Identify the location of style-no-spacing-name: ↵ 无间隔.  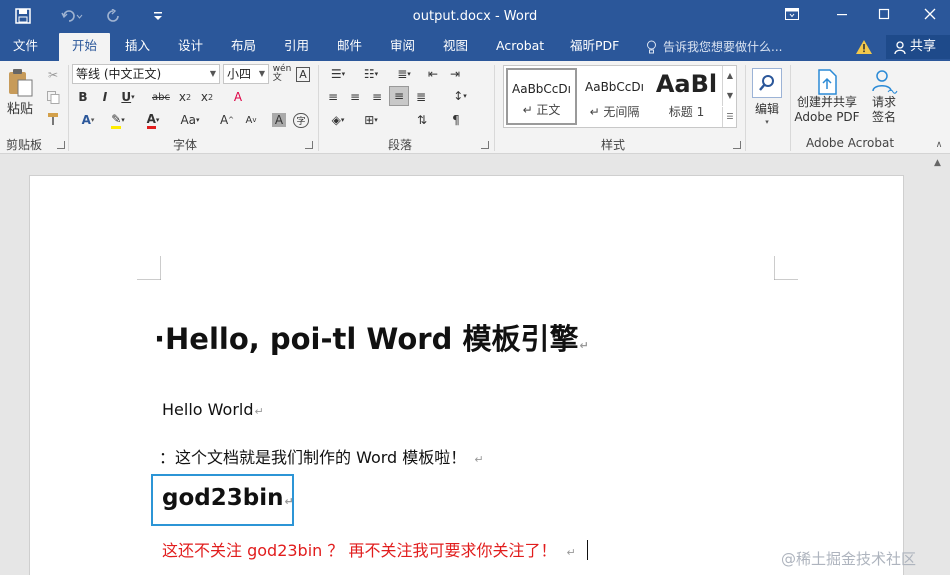
(614, 112).